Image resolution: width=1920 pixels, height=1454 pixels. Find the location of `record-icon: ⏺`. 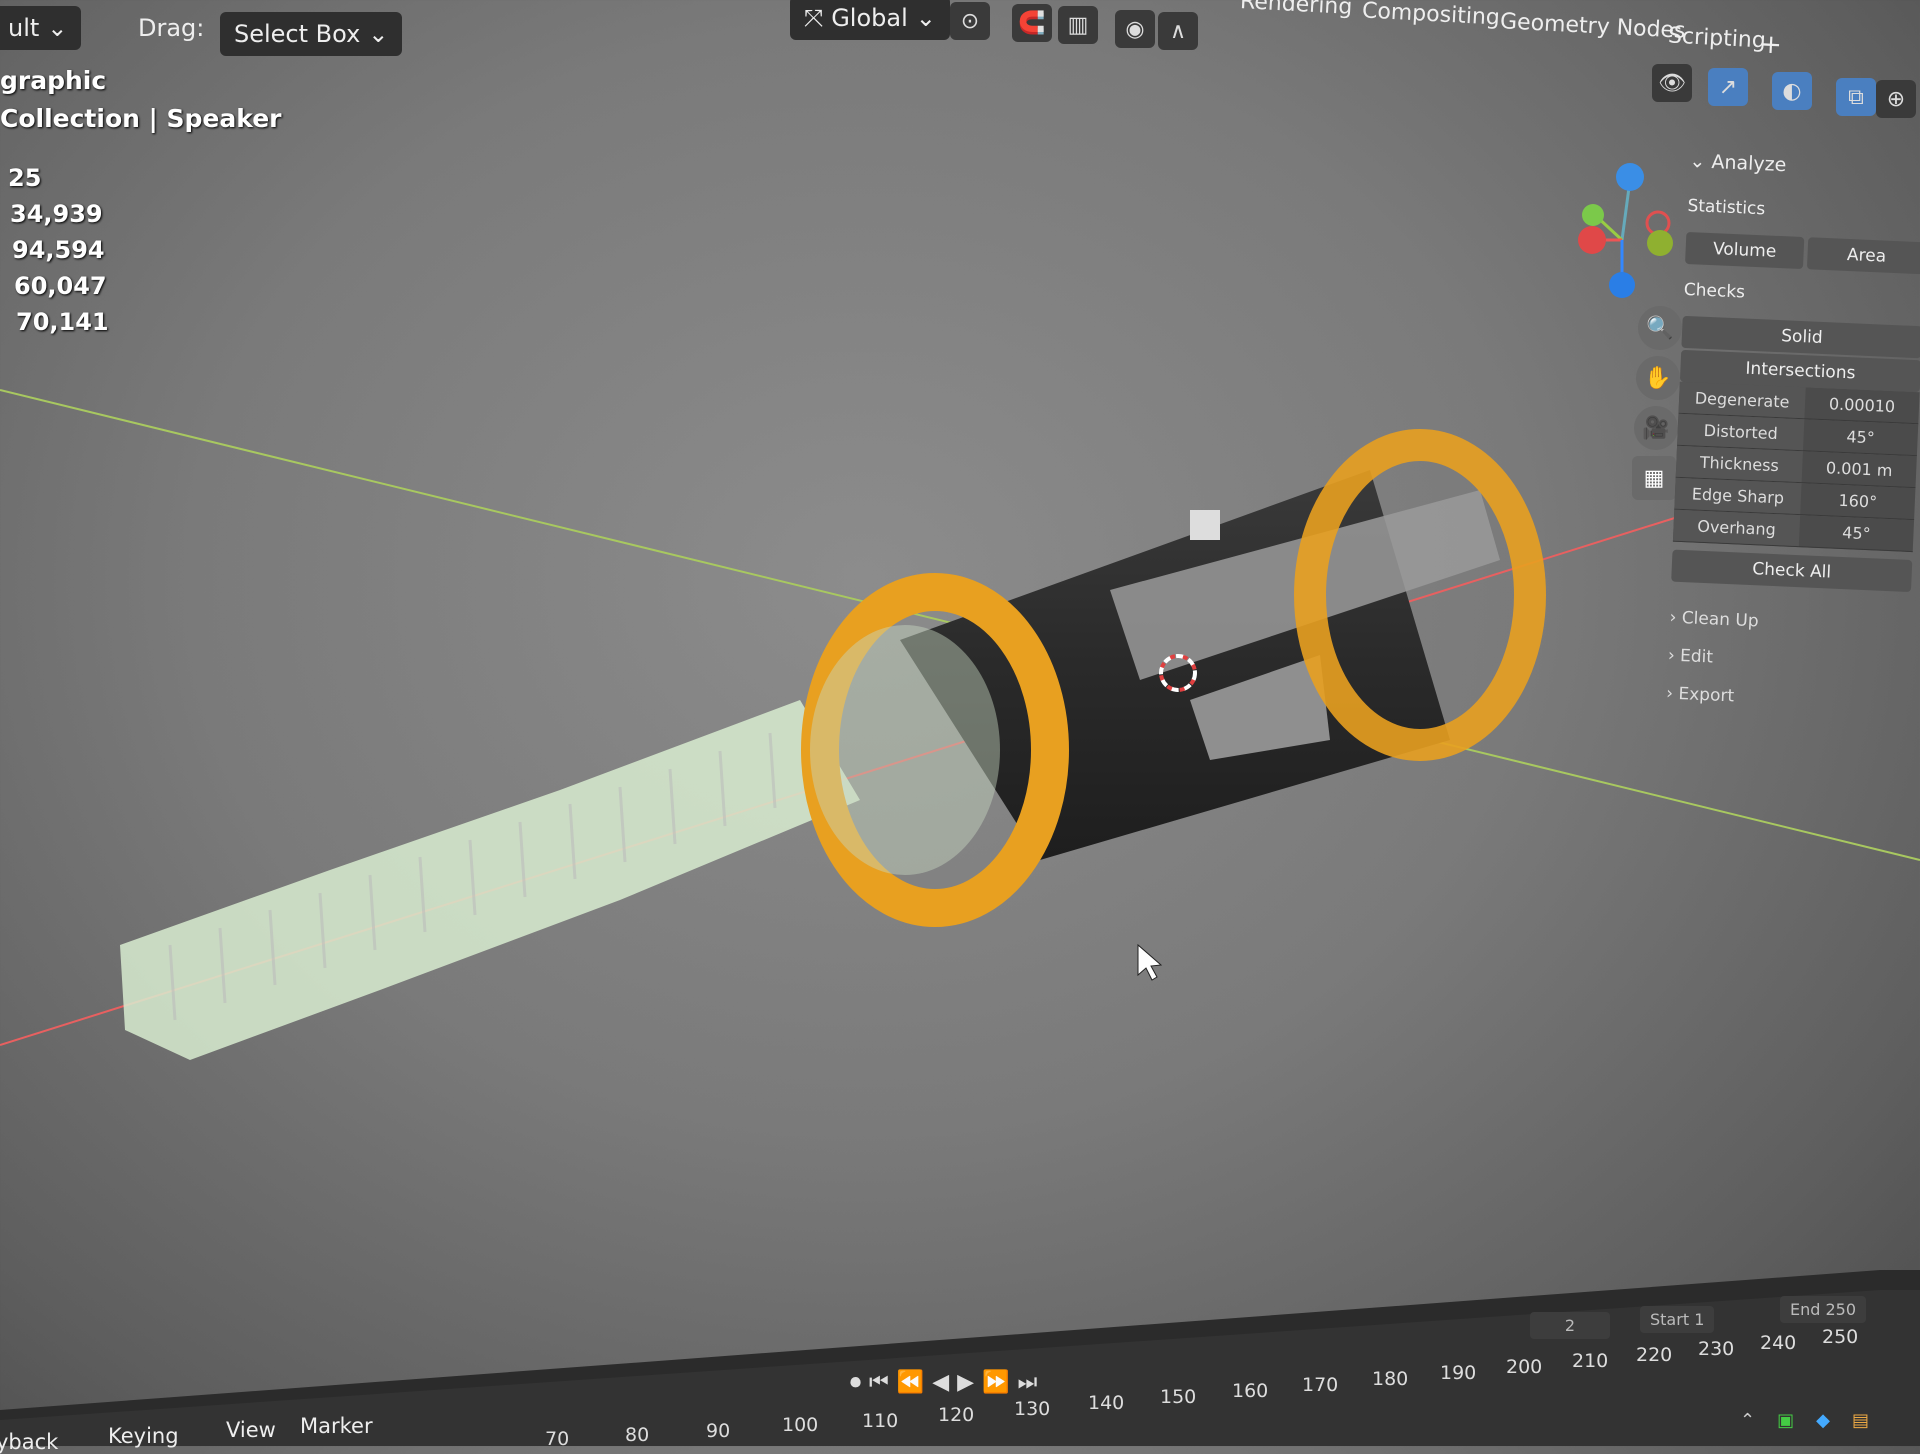

record-icon: ⏺ is located at coordinates (855, 1382).